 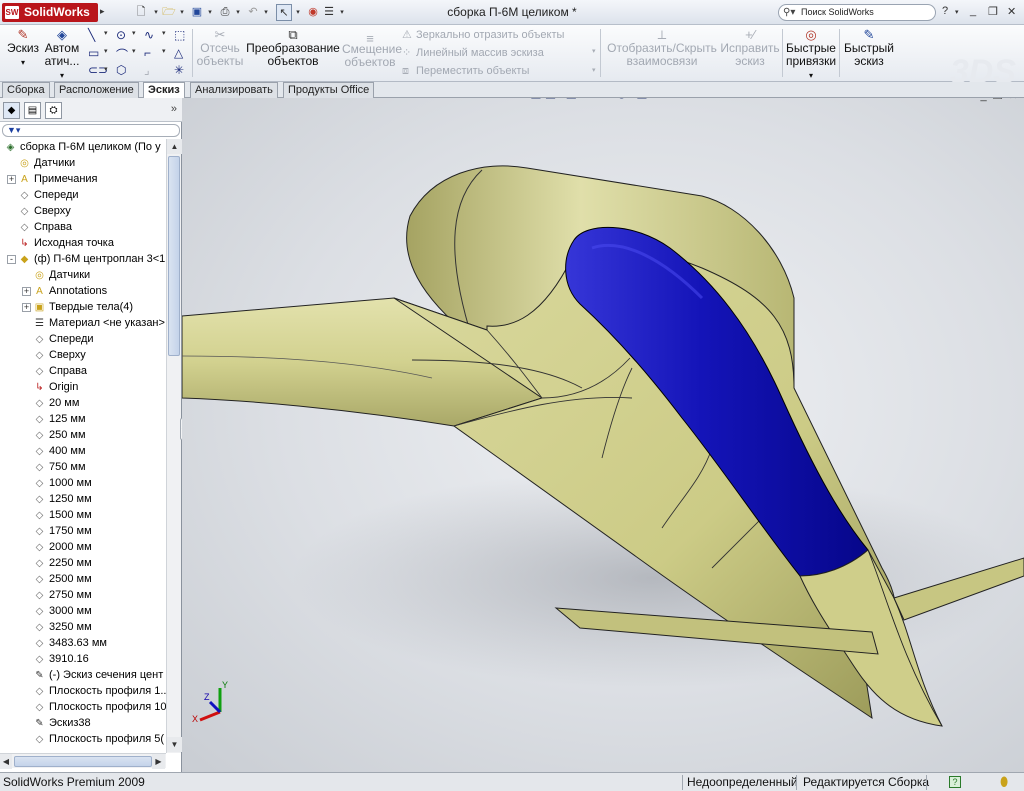 I want to click on zoom-area-icon: ⊞, so click(x=508, y=99).